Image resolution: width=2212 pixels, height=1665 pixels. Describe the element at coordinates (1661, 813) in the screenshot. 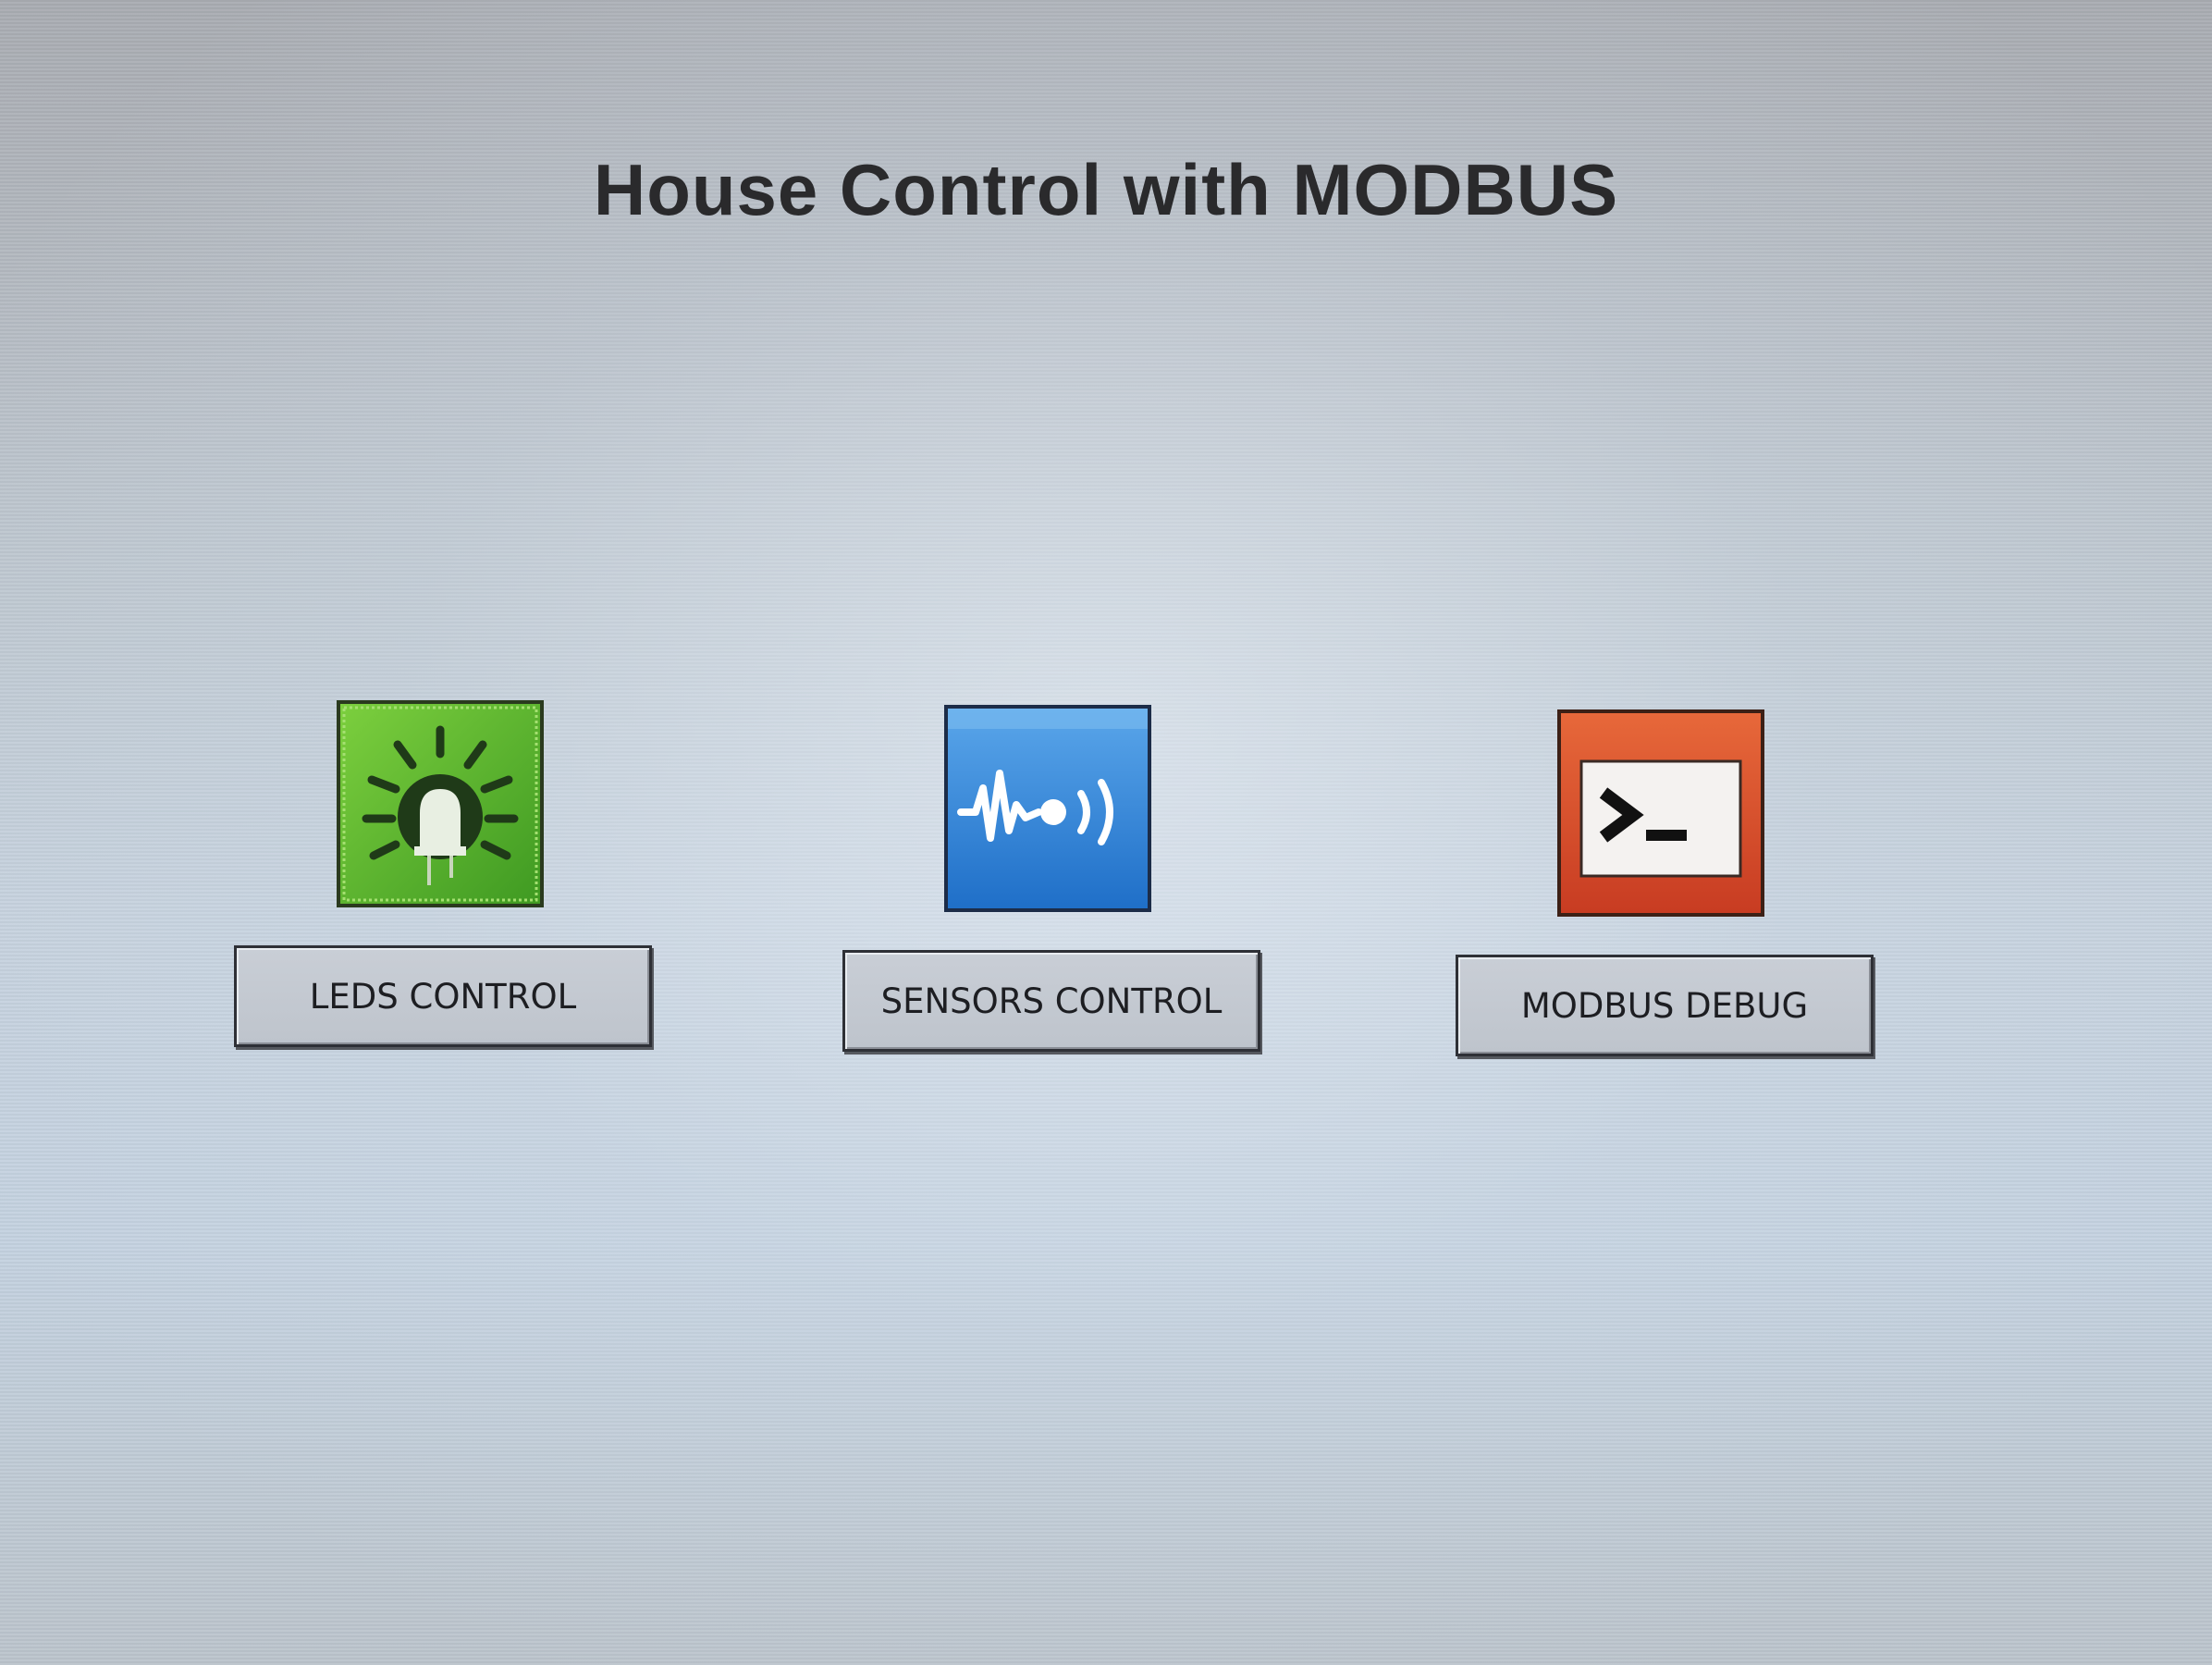

I see `terminal-prompt-icon` at that location.